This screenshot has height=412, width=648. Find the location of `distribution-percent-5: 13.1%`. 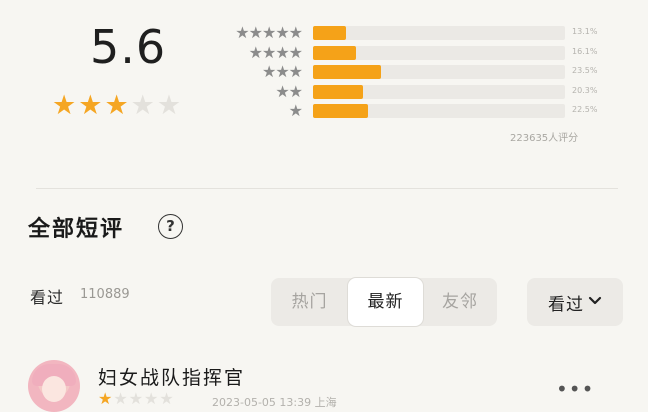

distribution-percent-5: 13.1% is located at coordinates (585, 31).